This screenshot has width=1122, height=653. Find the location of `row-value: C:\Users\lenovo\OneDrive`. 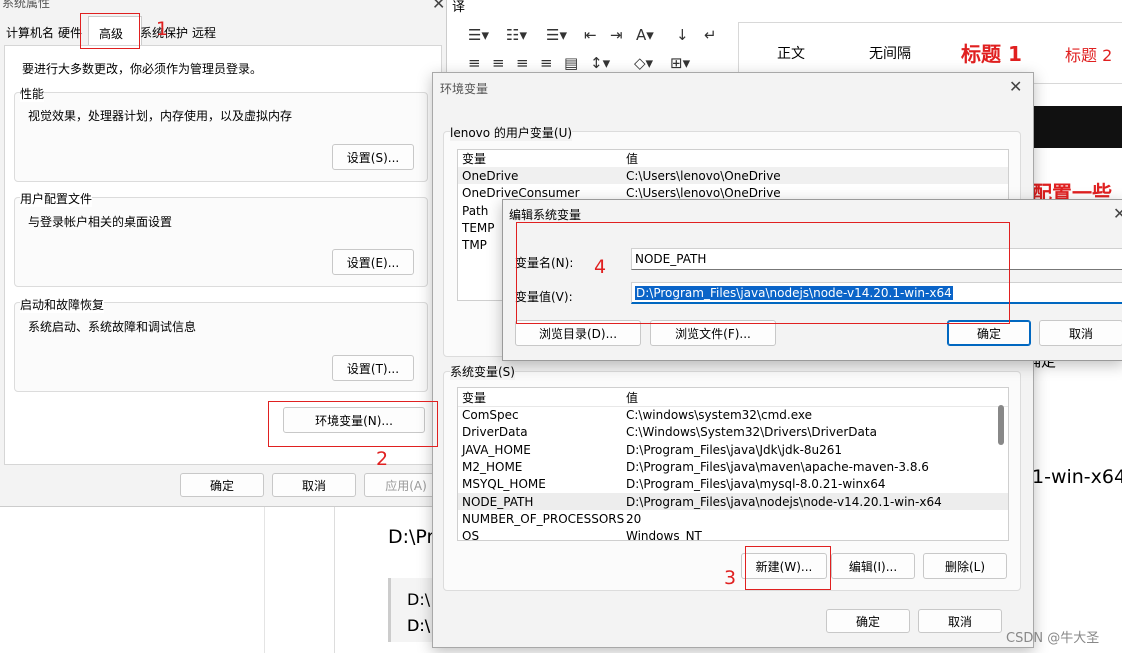

row-value: C:\Users\lenovo\OneDrive is located at coordinates (703, 175).